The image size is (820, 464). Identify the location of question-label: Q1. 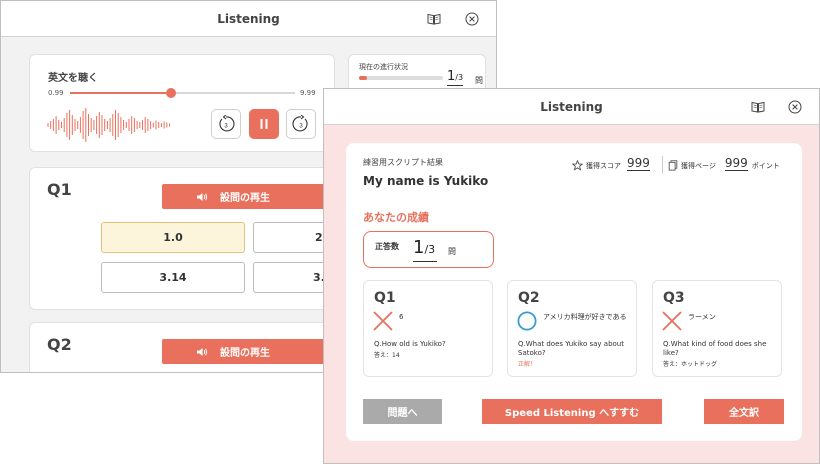
(59, 189).